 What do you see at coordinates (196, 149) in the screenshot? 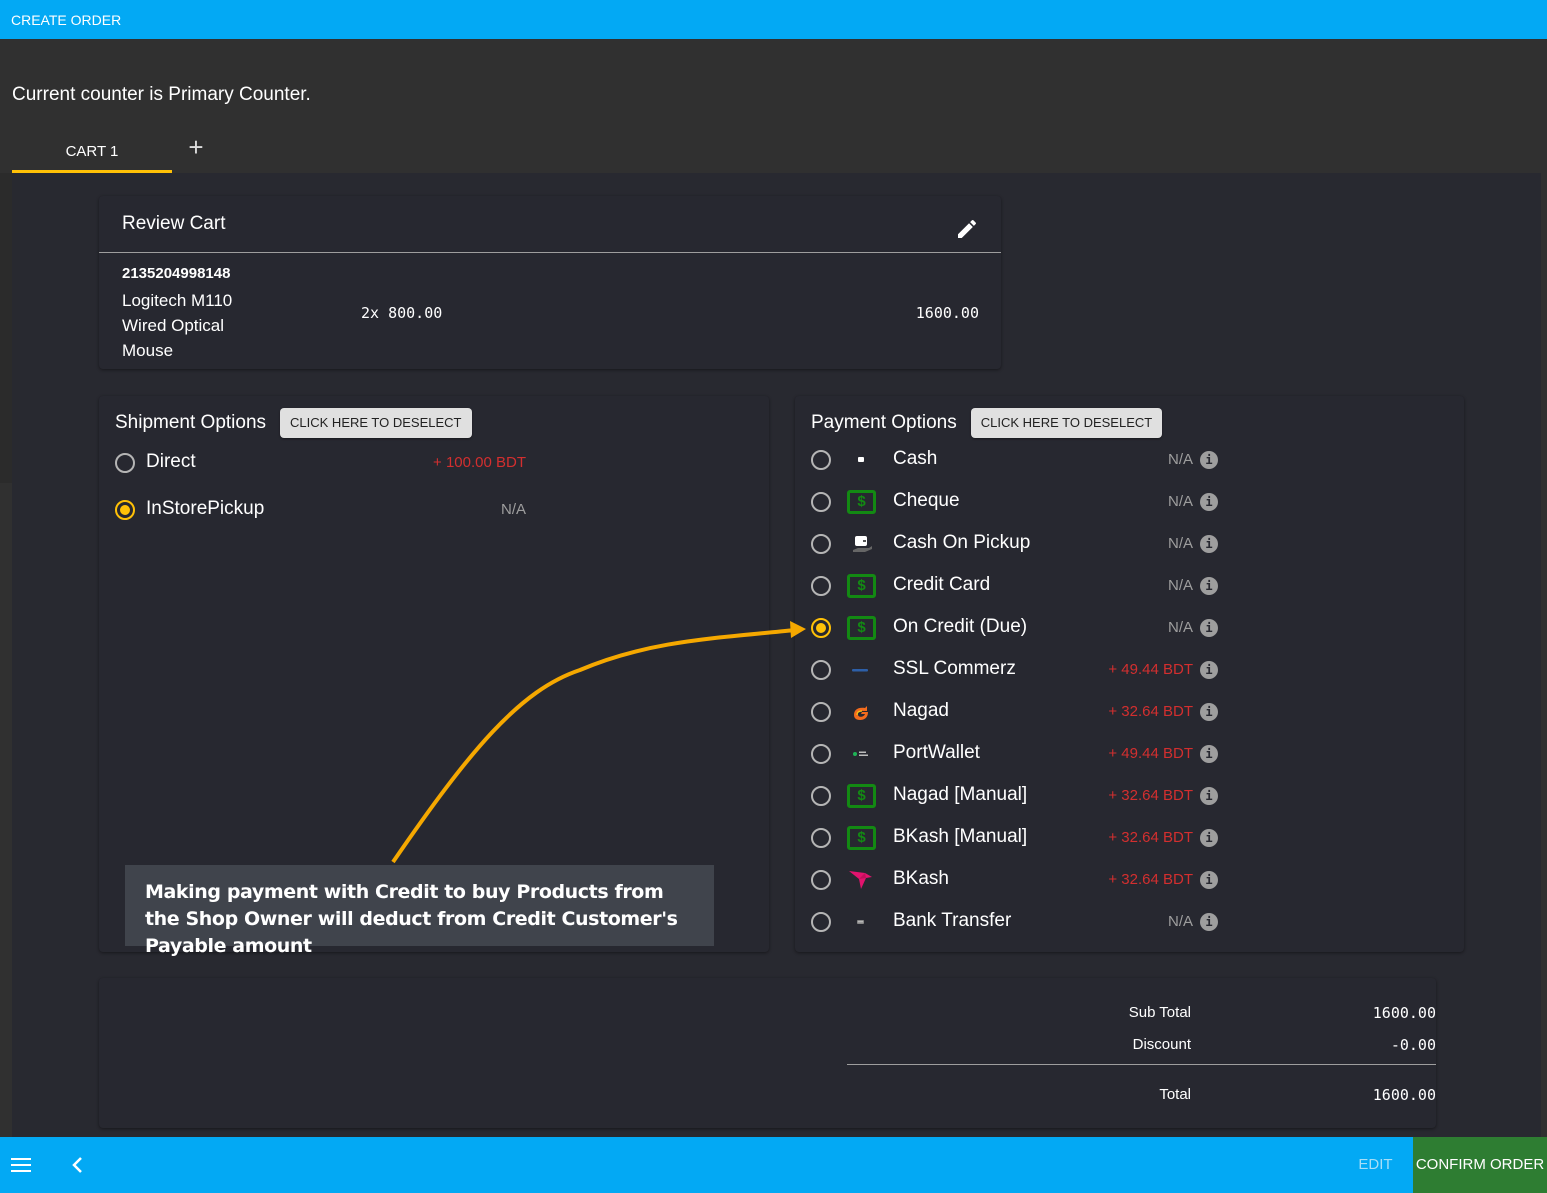
I see `add-cart-tab-button: +` at bounding box center [196, 149].